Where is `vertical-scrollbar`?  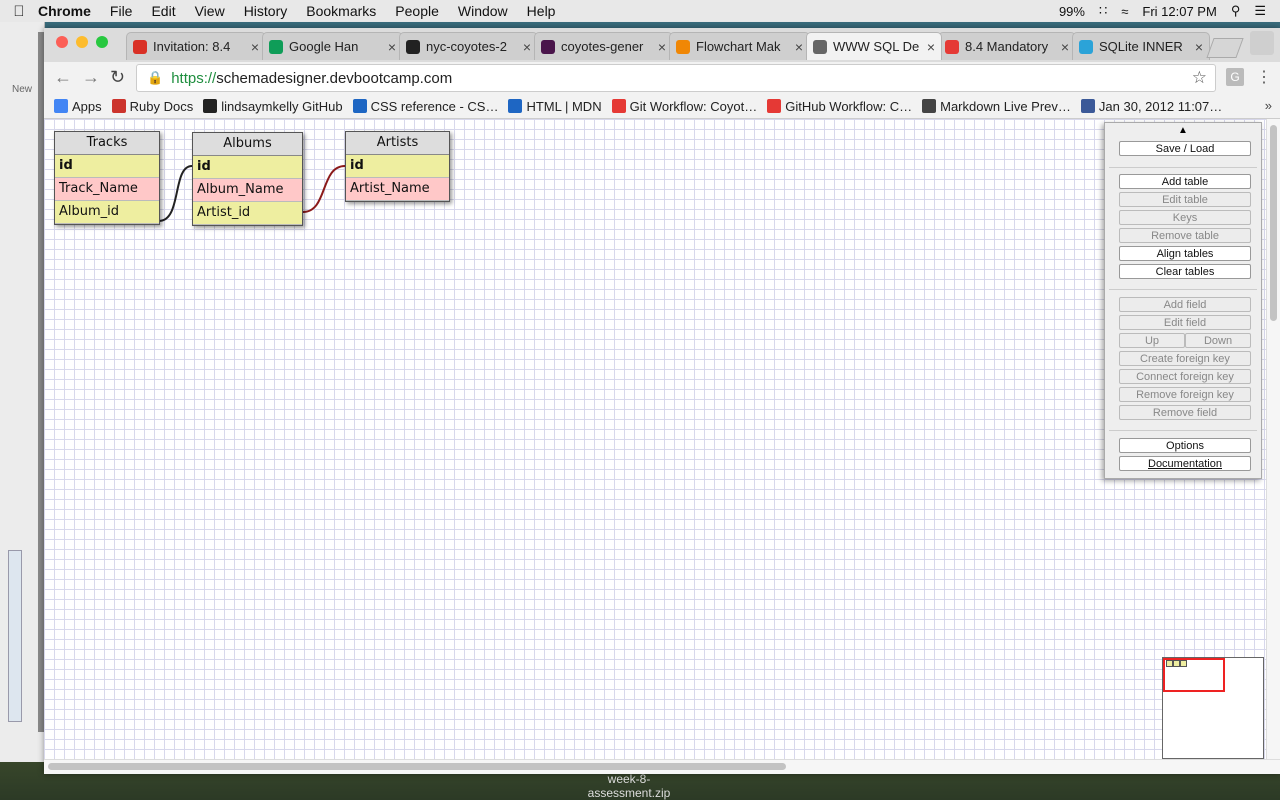 vertical-scrollbar is located at coordinates (1273, 439).